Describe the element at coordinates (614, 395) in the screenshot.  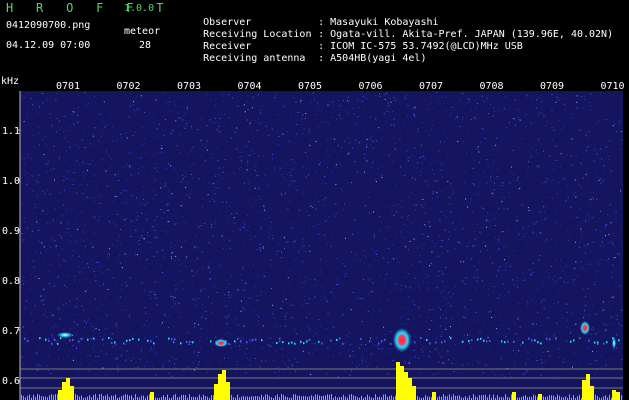
I see `histogram-spike-bar` at that location.